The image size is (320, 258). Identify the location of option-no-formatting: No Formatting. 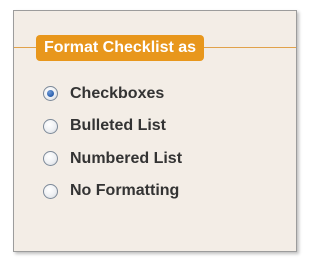
(112, 191).